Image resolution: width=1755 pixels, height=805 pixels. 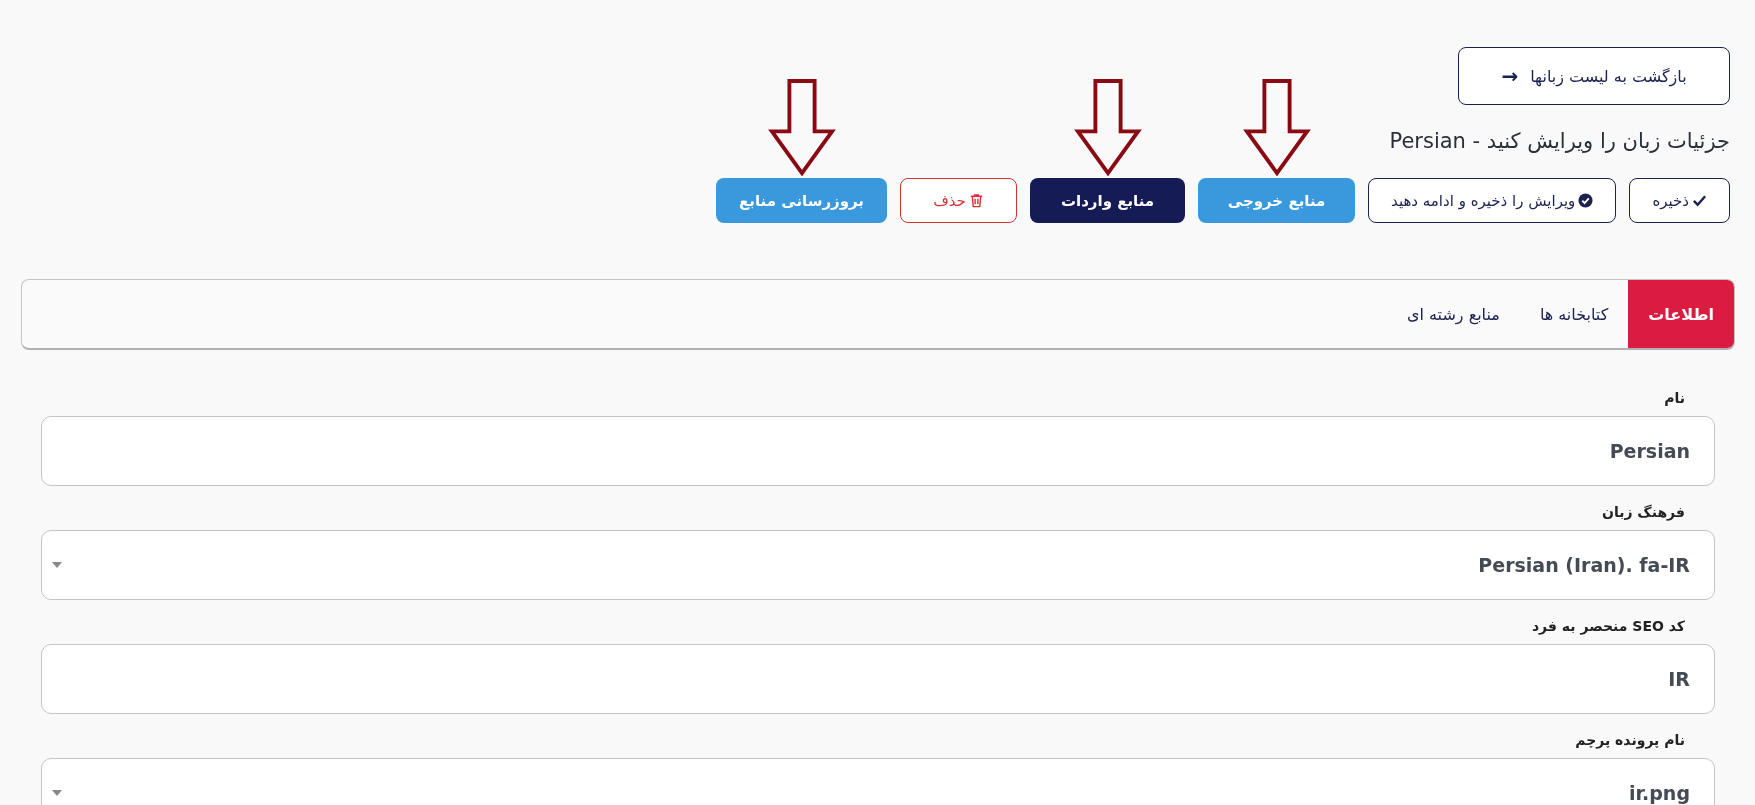 What do you see at coordinates (1681, 314) in the screenshot?
I see `tab: اطلاعات` at bounding box center [1681, 314].